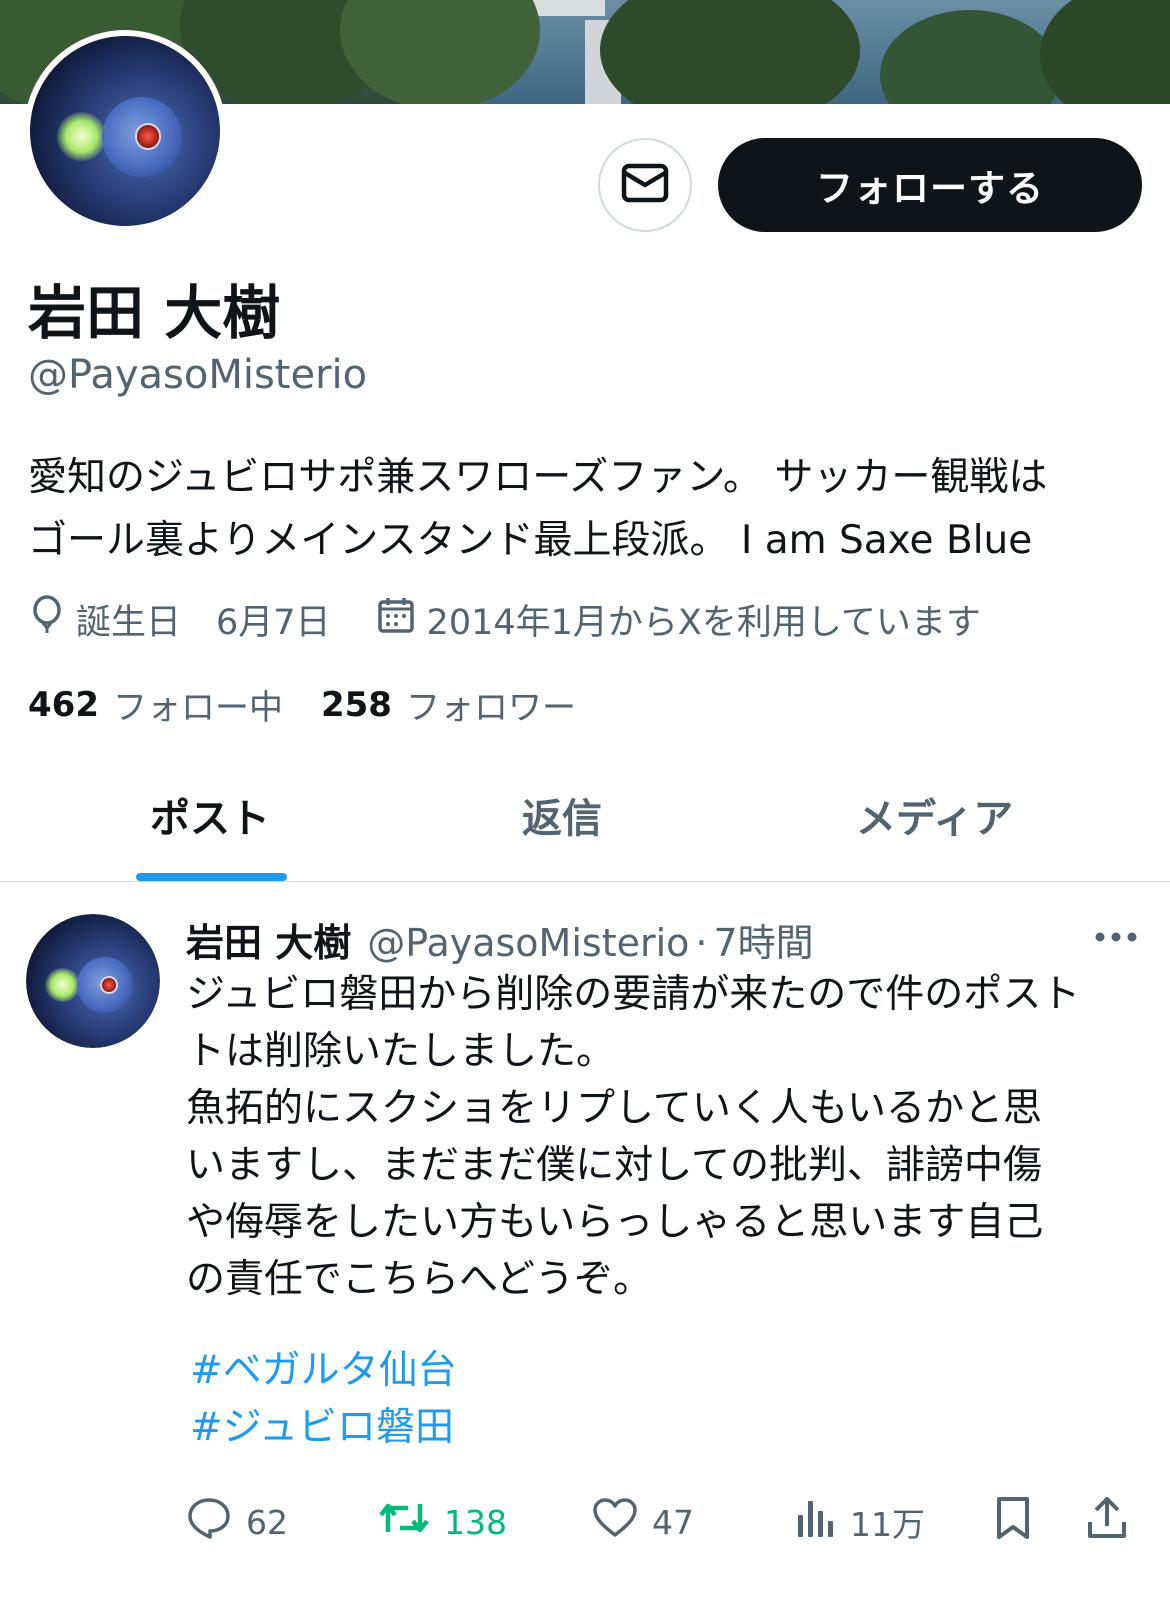  I want to click on heart-icon, so click(622, 1522).